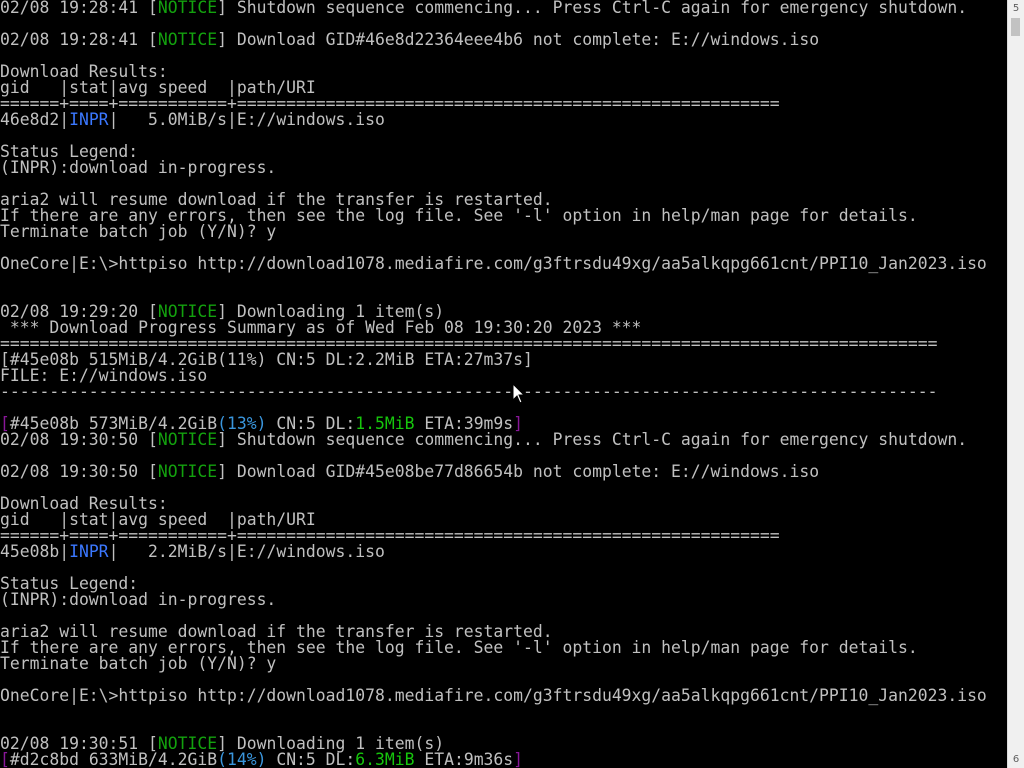 This screenshot has width=1024, height=768. I want to click on console-text: ETA:9m36s, so click(464, 759).